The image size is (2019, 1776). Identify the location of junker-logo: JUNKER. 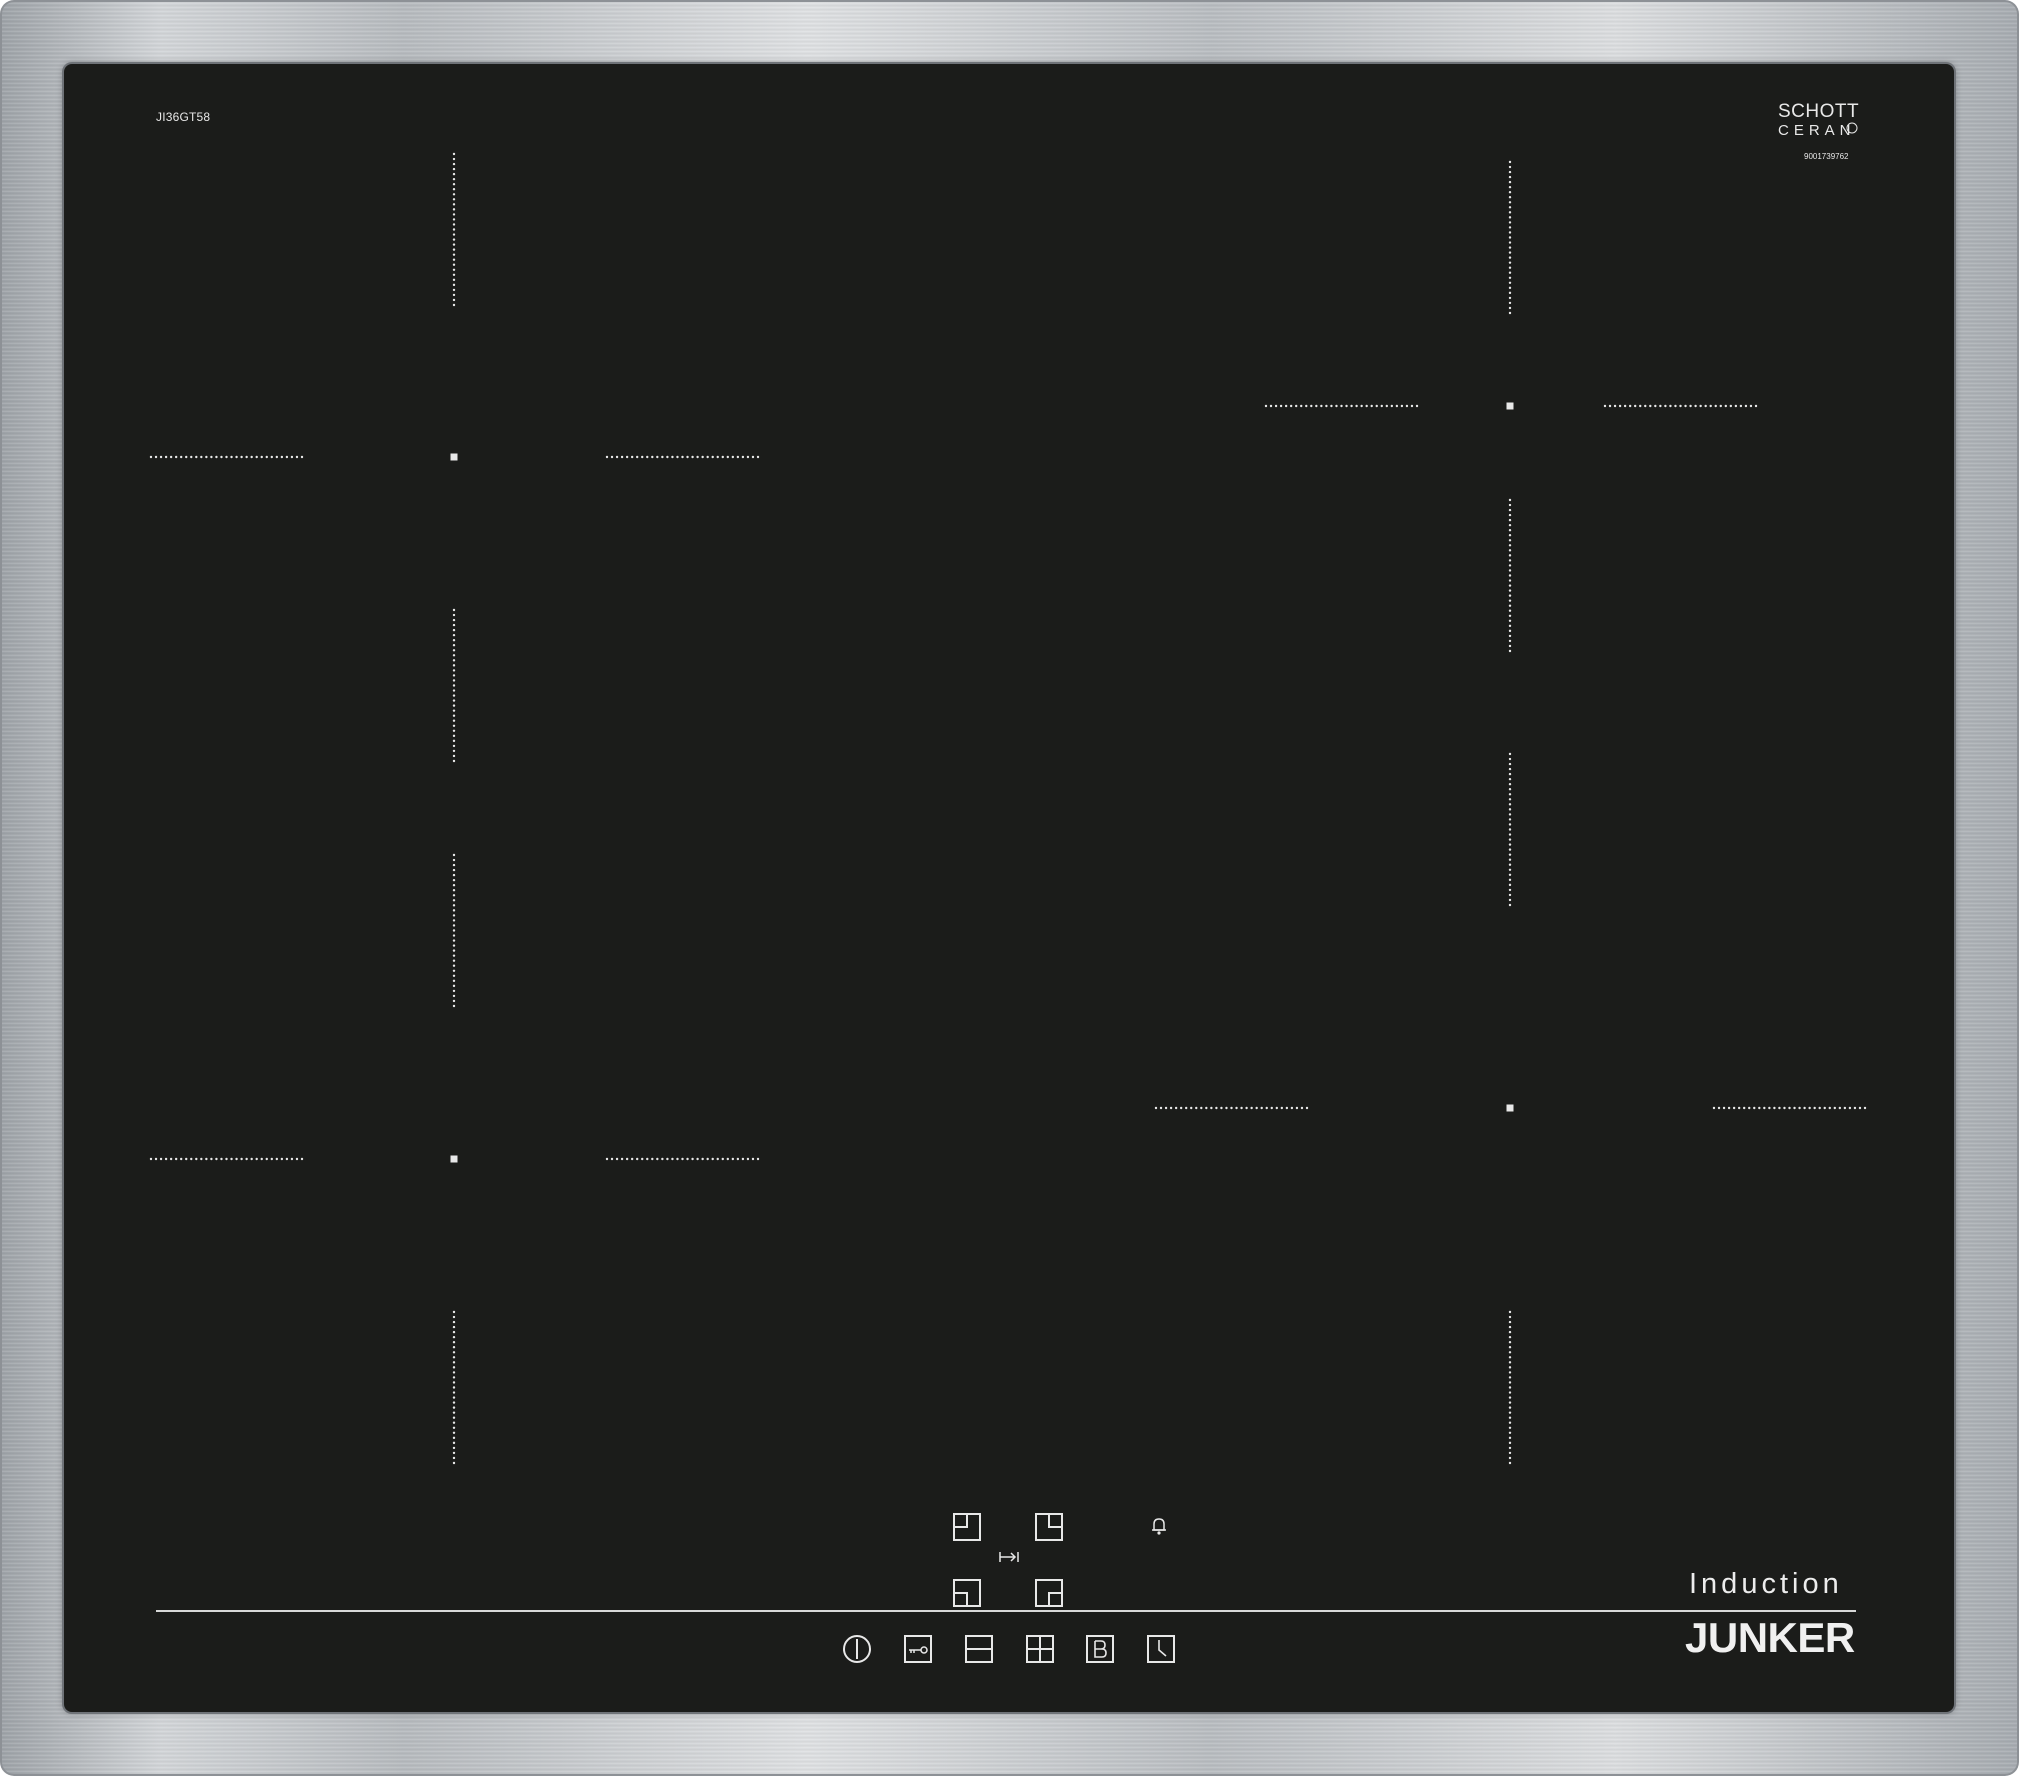
(1770, 1637).